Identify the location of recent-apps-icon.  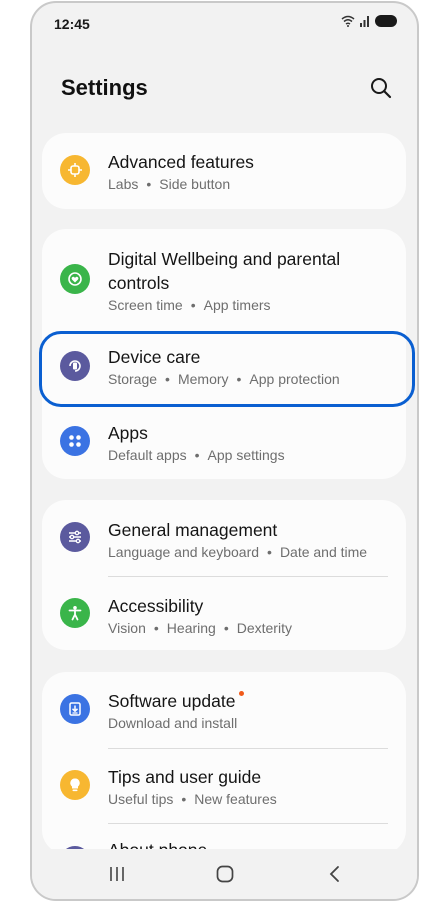
(117, 874).